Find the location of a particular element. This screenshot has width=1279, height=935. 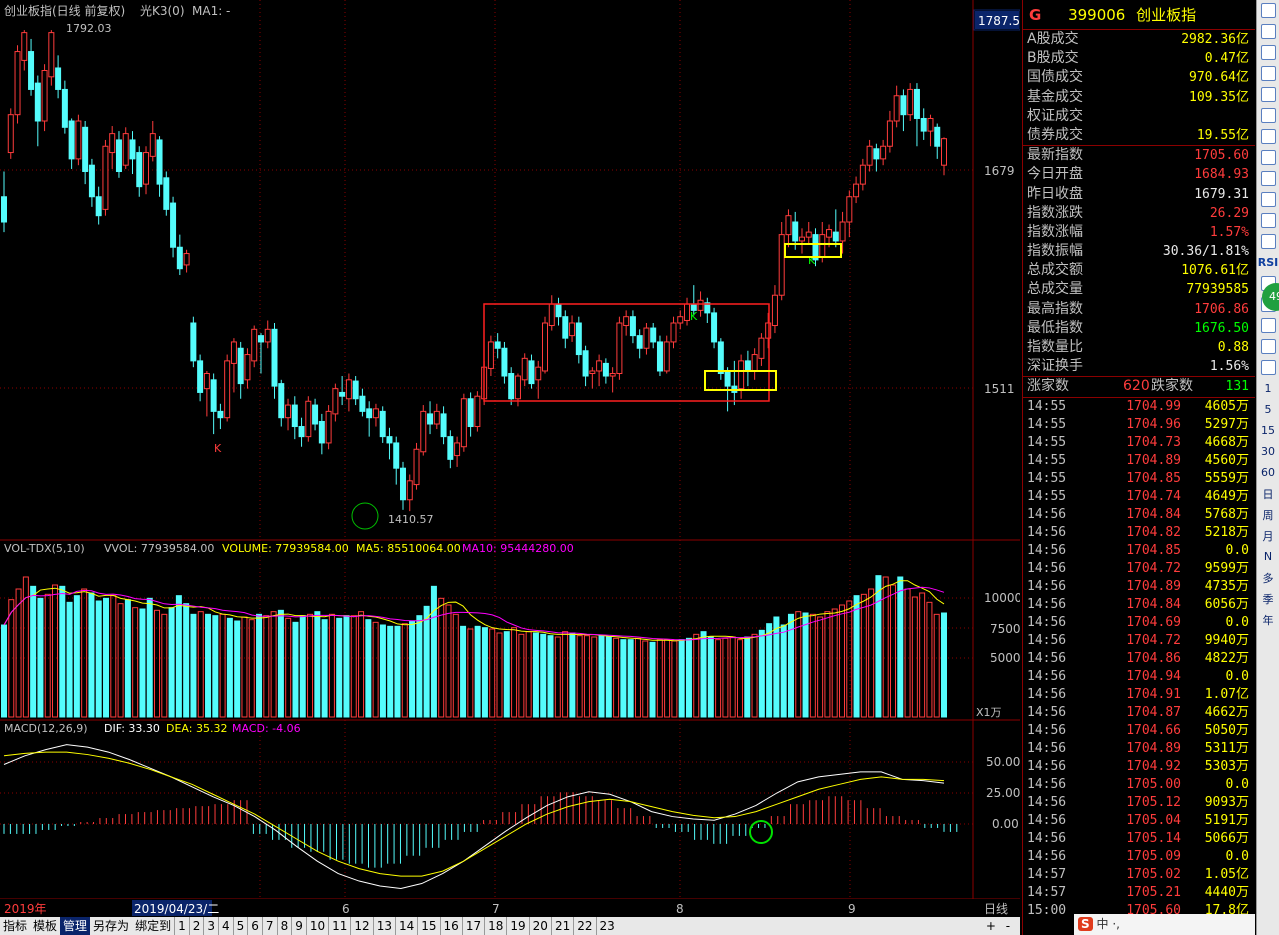

selected-date: 2019/04/23/二 is located at coordinates (176, 909).